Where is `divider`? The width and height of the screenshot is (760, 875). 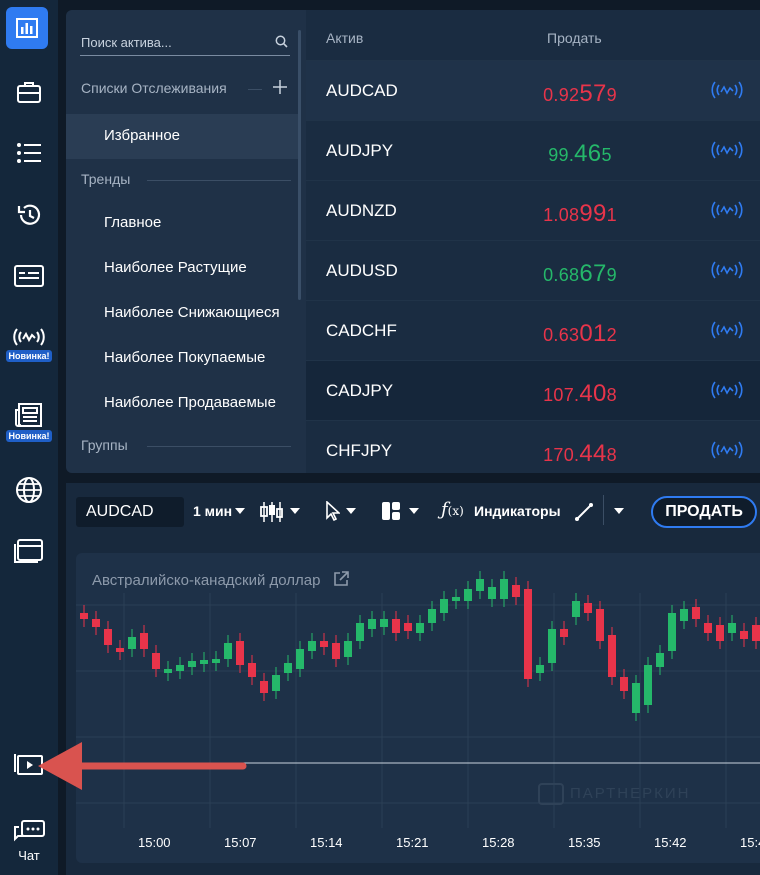
divider is located at coordinates (255, 85).